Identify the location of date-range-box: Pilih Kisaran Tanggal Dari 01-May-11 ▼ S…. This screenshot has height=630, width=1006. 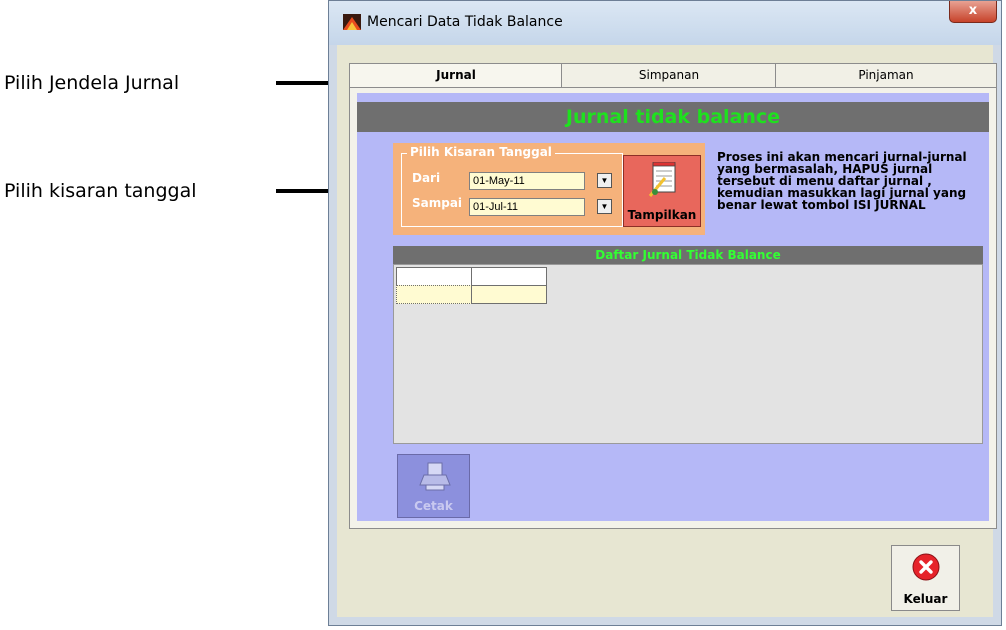
(549, 189).